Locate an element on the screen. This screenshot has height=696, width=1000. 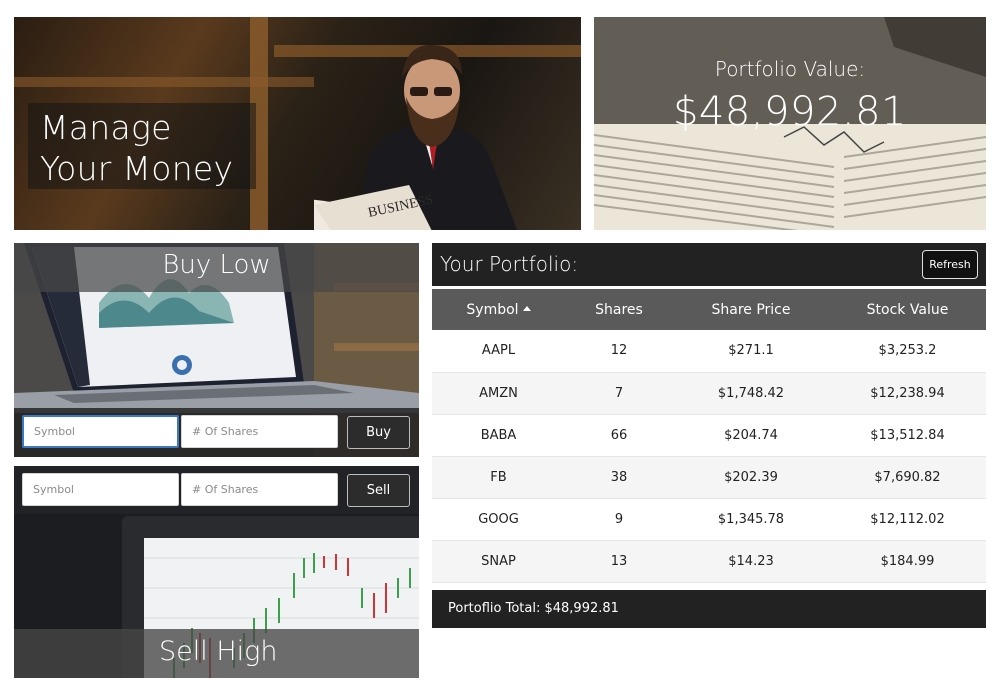
table-header-row: Symbol Shares Share Price Stock Value is located at coordinates (709, 309).